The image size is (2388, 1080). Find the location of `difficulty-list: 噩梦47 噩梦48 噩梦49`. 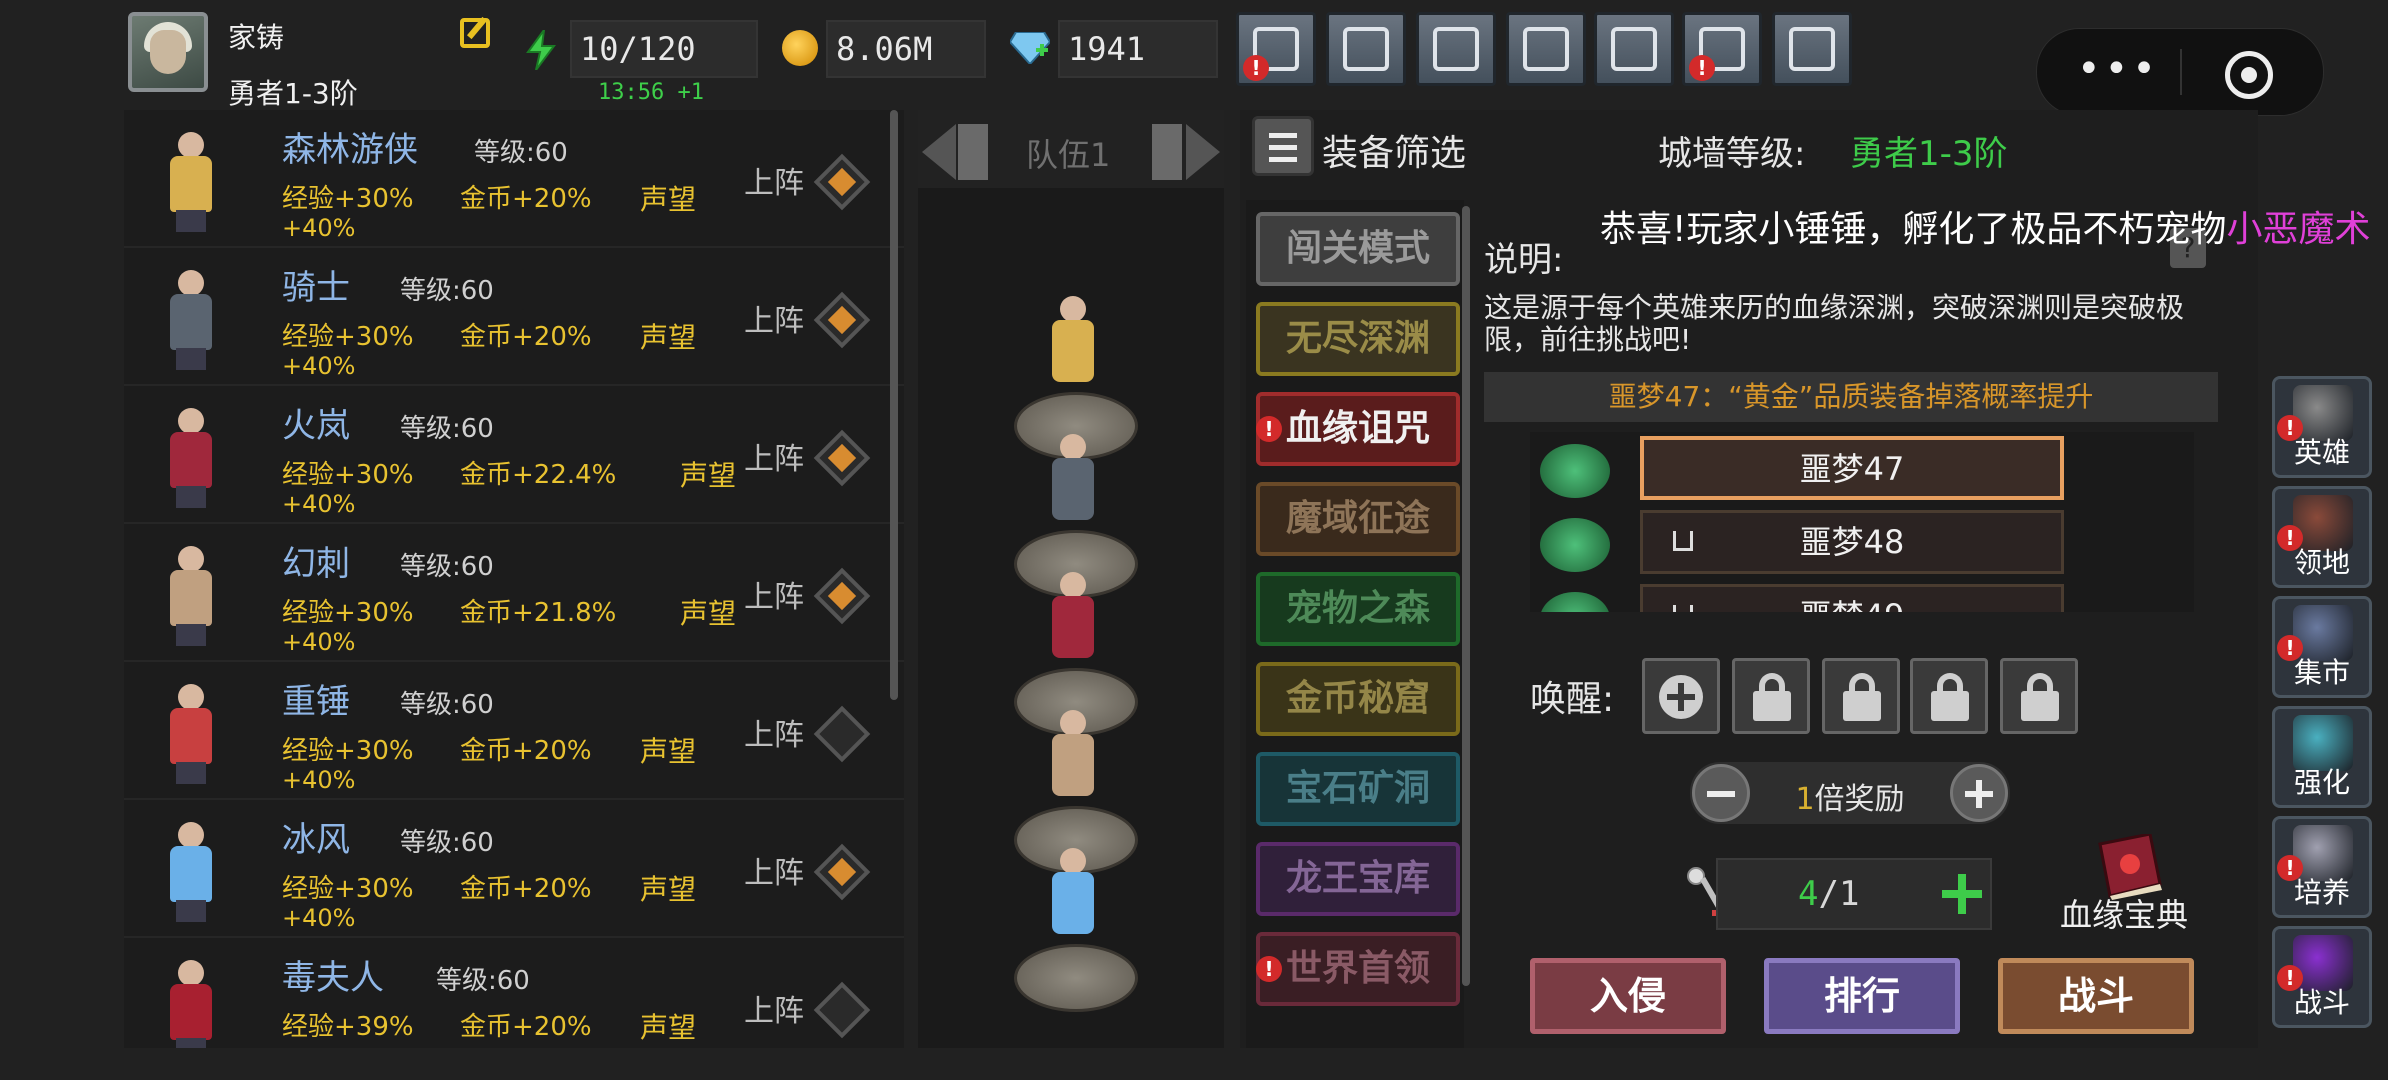

difficulty-list: 噩梦47 噩梦48 噩梦49 is located at coordinates (1862, 522).